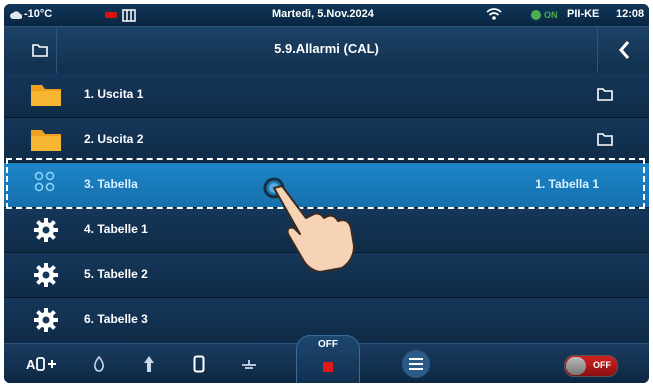 The width and height of the screenshot is (653, 387). I want to click on off-button: OFF, so click(328, 359).